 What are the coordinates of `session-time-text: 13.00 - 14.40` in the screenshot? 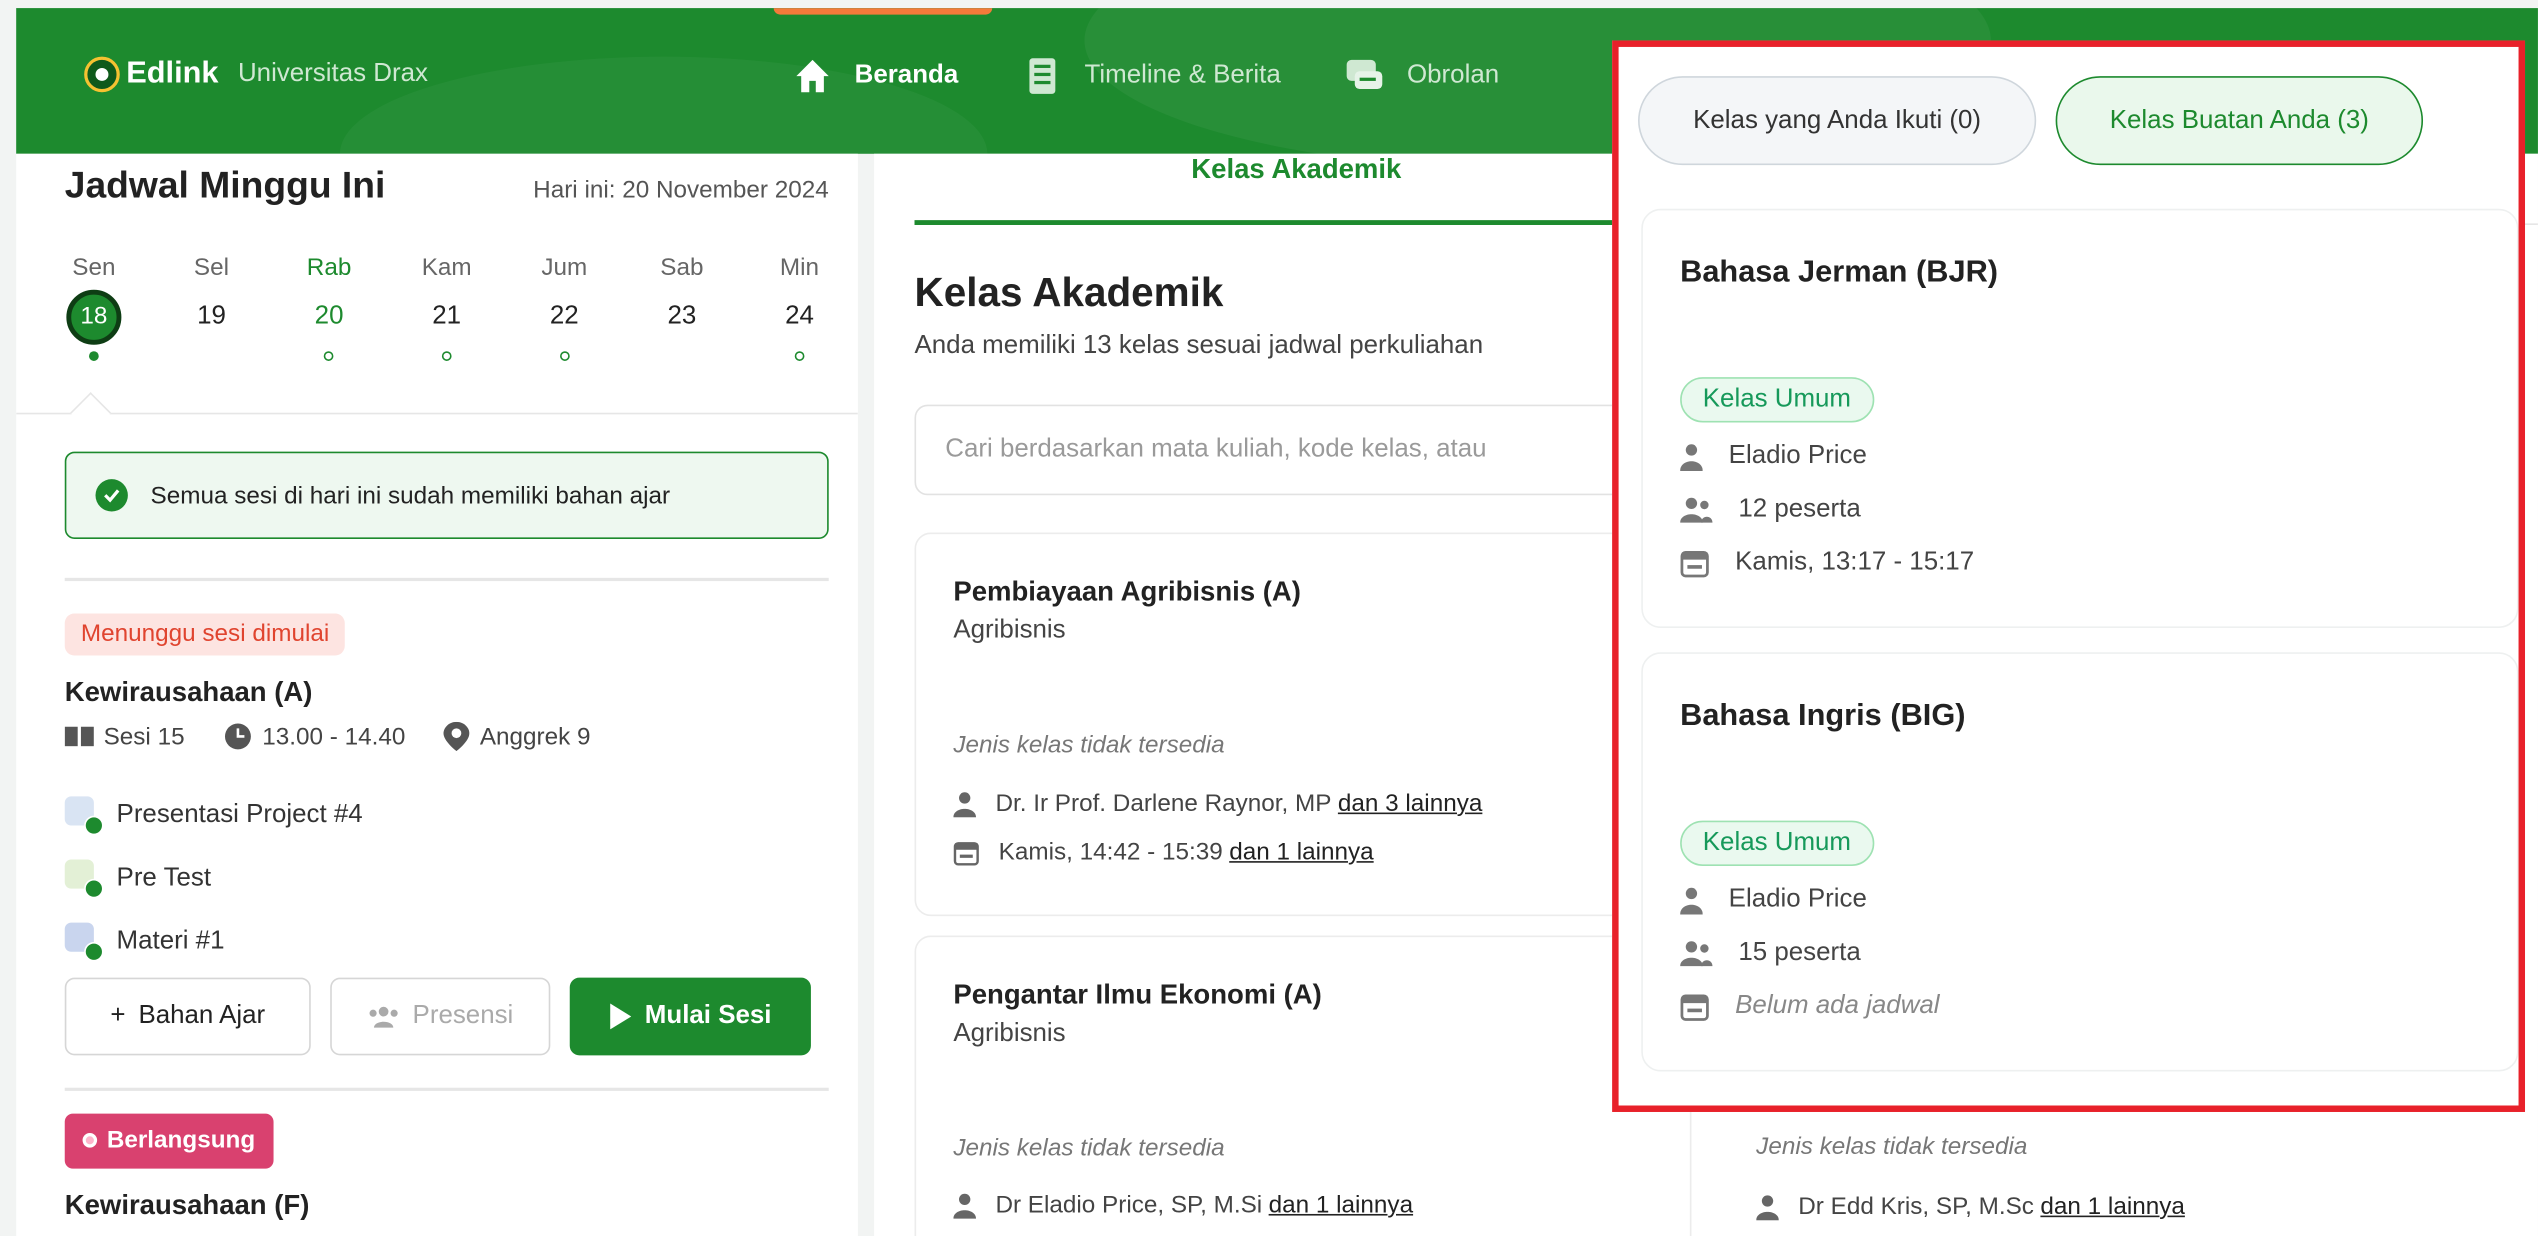 It's located at (334, 736).